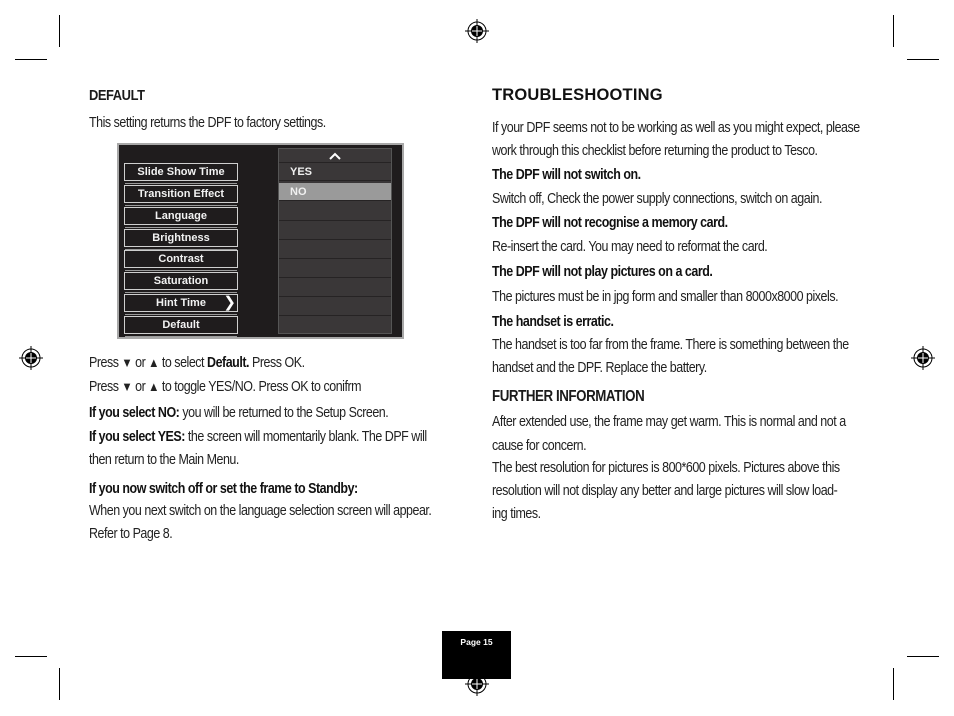  I want to click on section-heading-further-information: FURTHER INFORMATION, so click(568, 396).